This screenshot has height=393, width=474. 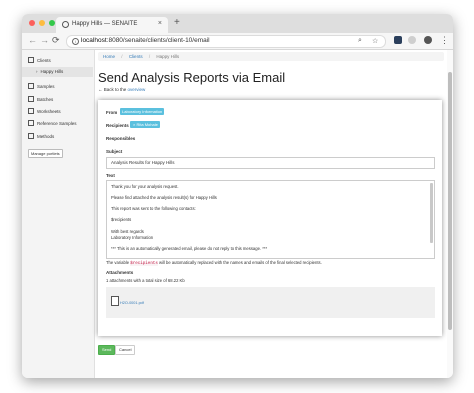 I want to click on recipients-label: Recipients, so click(x=117, y=125).